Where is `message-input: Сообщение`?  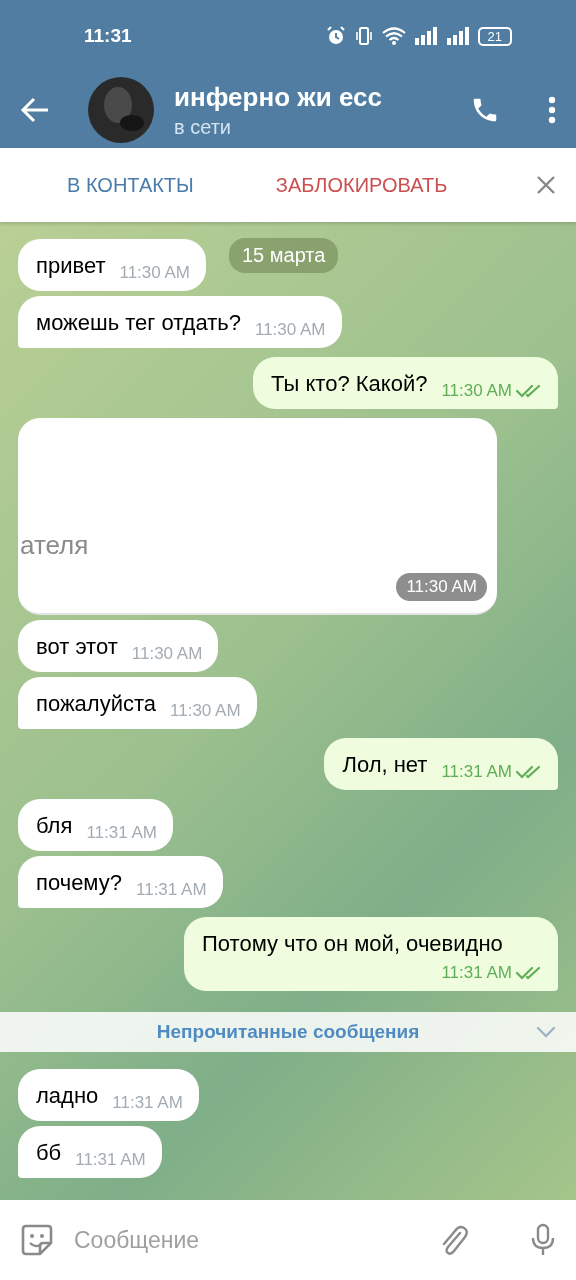
message-input: Сообщение is located at coordinates (246, 1240).